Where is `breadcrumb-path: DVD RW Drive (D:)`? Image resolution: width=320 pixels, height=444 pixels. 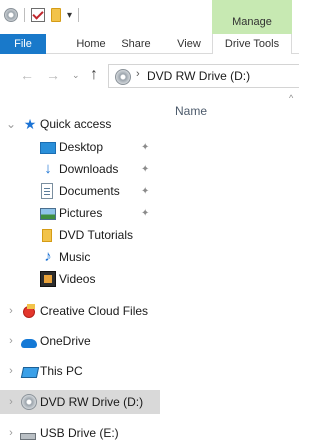 breadcrumb-path: DVD RW Drive (D:) is located at coordinates (198, 76).